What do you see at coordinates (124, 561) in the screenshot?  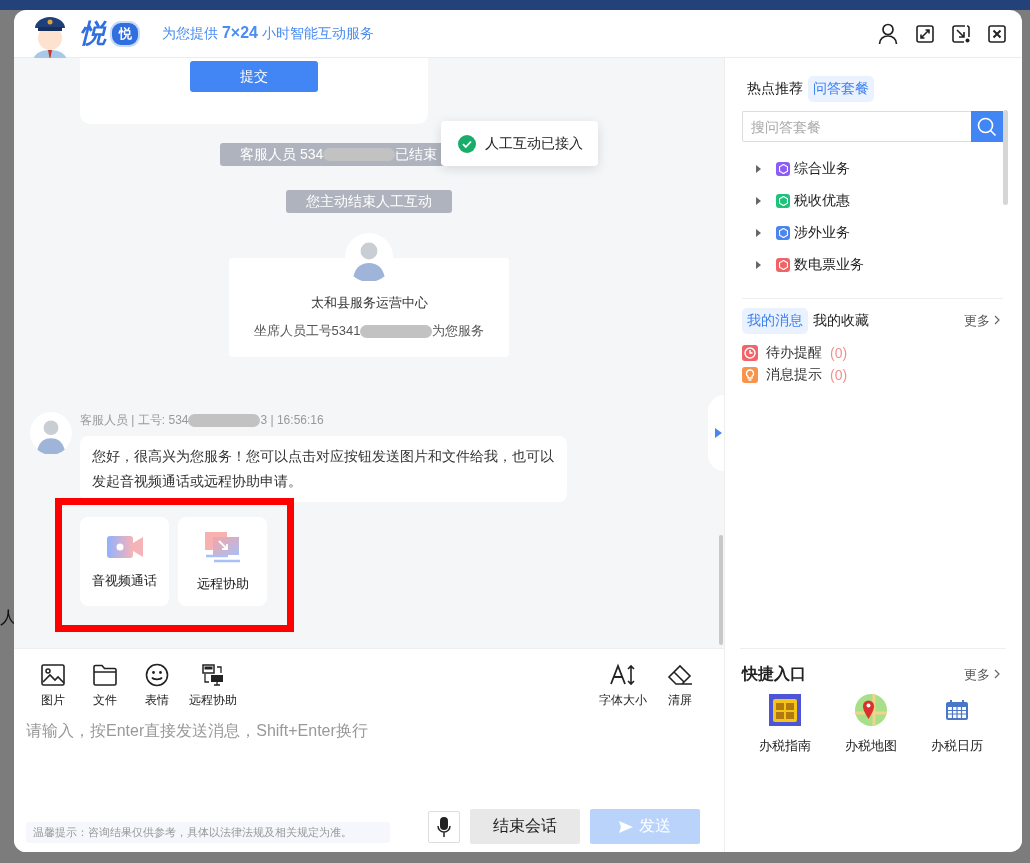 I see `action-card: 音视频通话` at bounding box center [124, 561].